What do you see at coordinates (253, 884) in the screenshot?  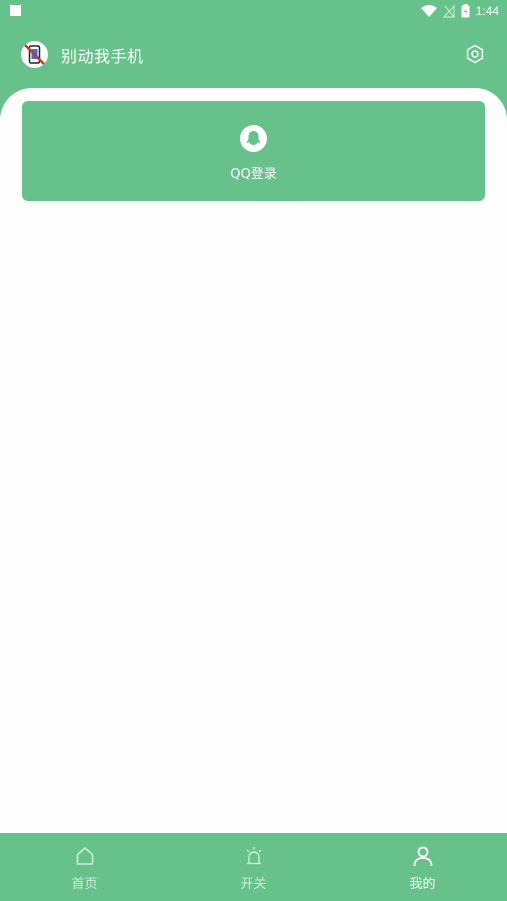 I see `nav-label-switch: 开关` at bounding box center [253, 884].